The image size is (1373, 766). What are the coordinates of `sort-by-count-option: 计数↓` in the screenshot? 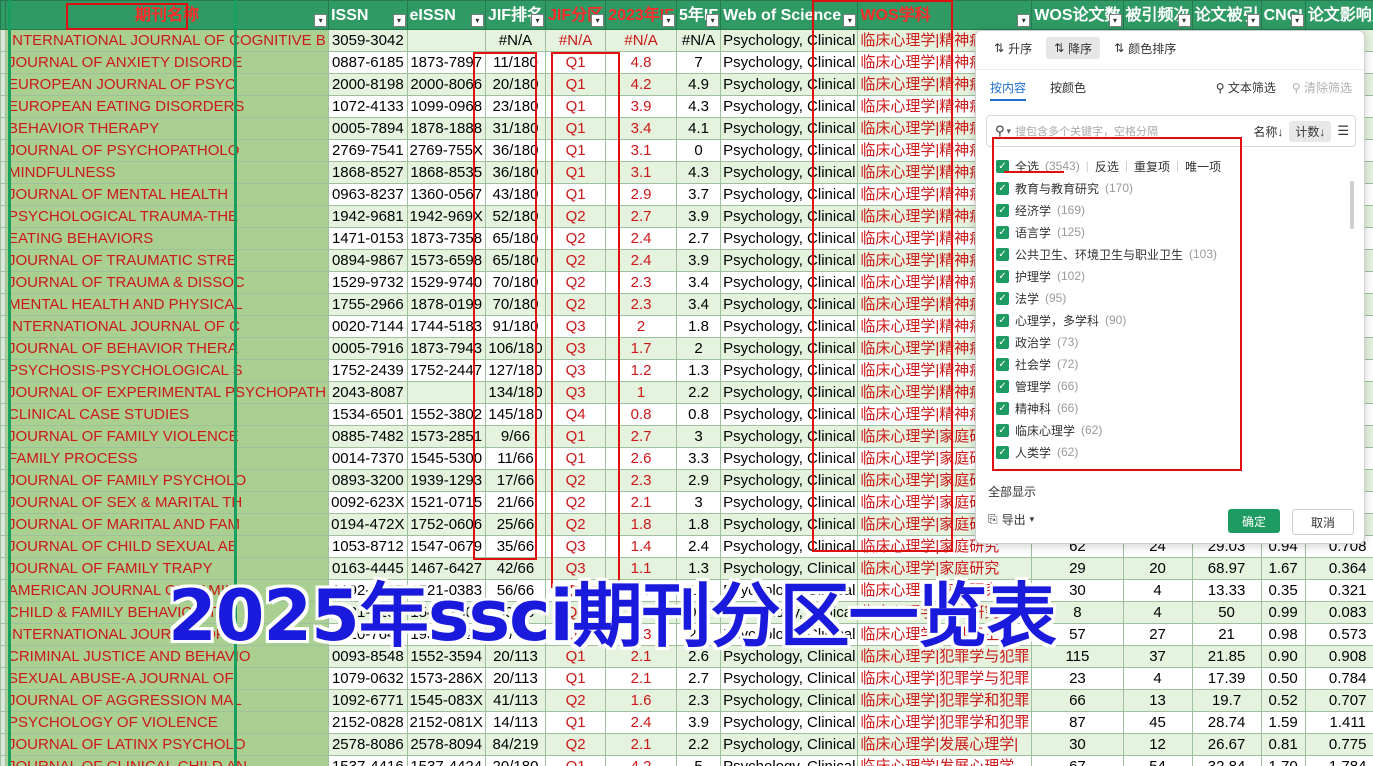 It's located at (1310, 131).